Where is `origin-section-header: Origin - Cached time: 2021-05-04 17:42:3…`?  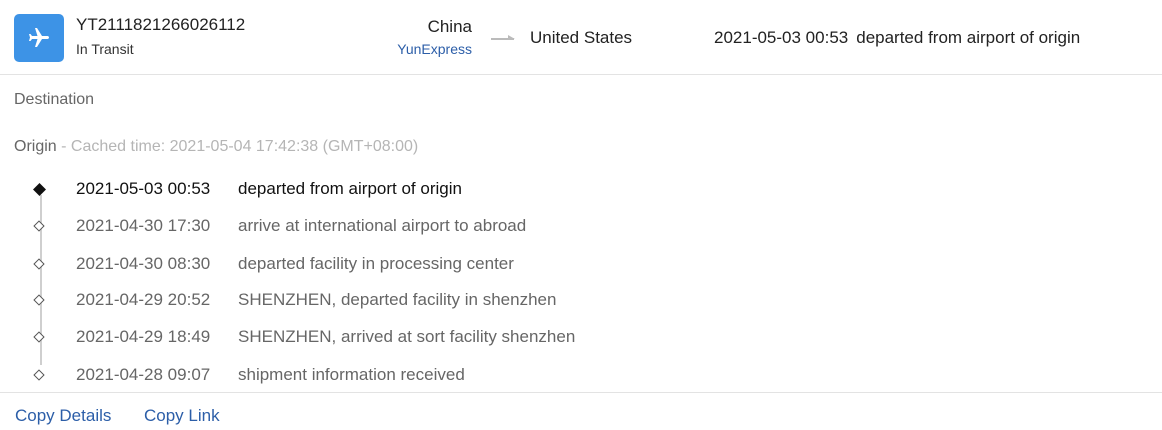
origin-section-header: Origin - Cached time: 2021-05-04 17:42:3… is located at coordinates (216, 147).